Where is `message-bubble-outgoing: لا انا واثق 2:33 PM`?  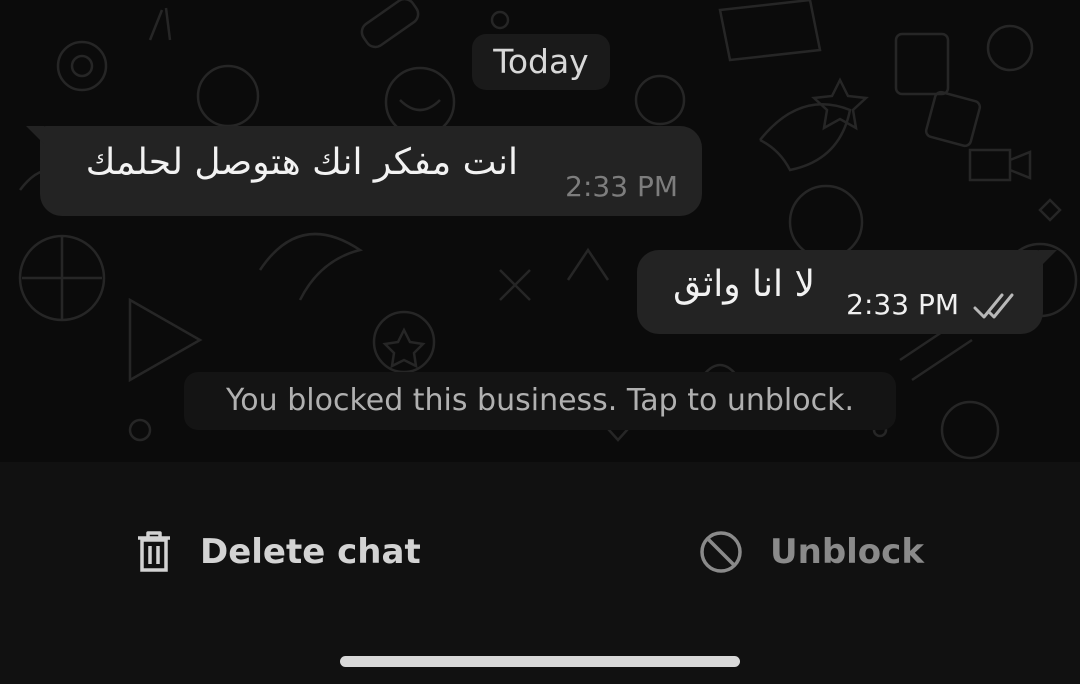 message-bubble-outgoing: لا انا واثق 2:33 PM is located at coordinates (847, 292).